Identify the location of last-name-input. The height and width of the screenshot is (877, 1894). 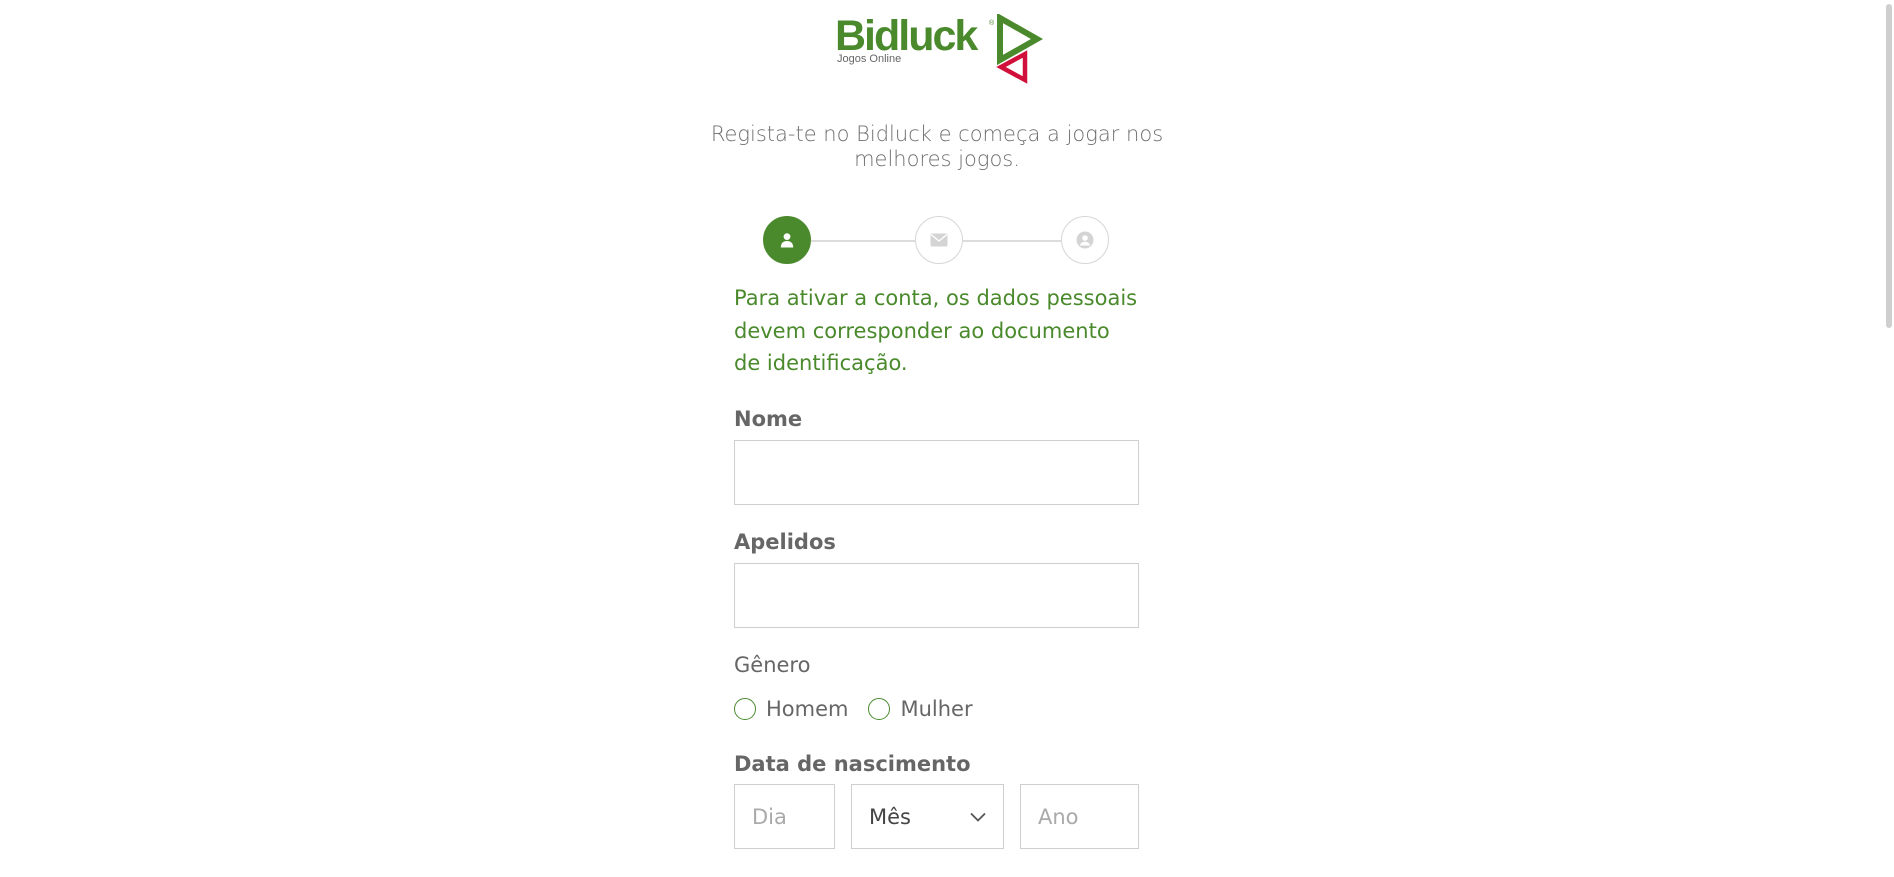
(936, 595).